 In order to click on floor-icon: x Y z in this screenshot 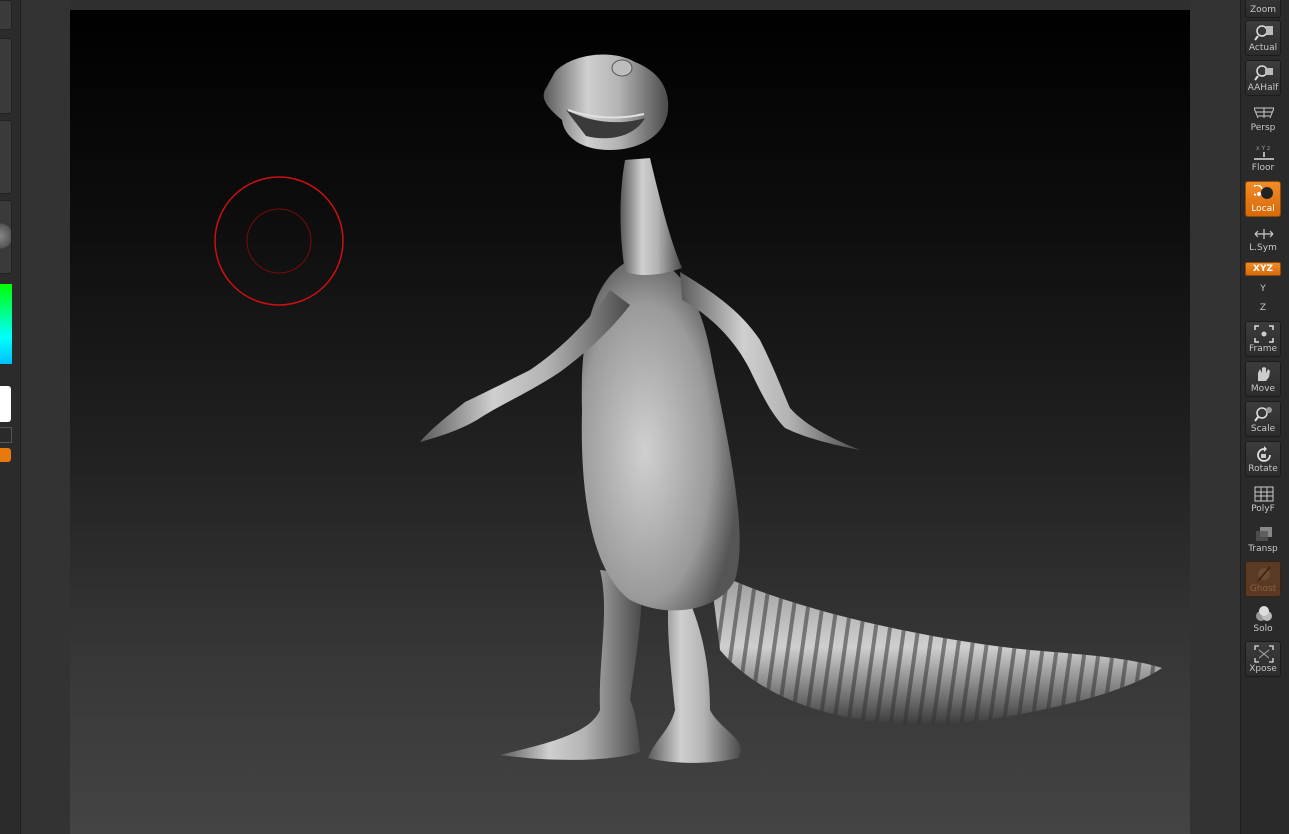, I will do `click(1264, 152)`.